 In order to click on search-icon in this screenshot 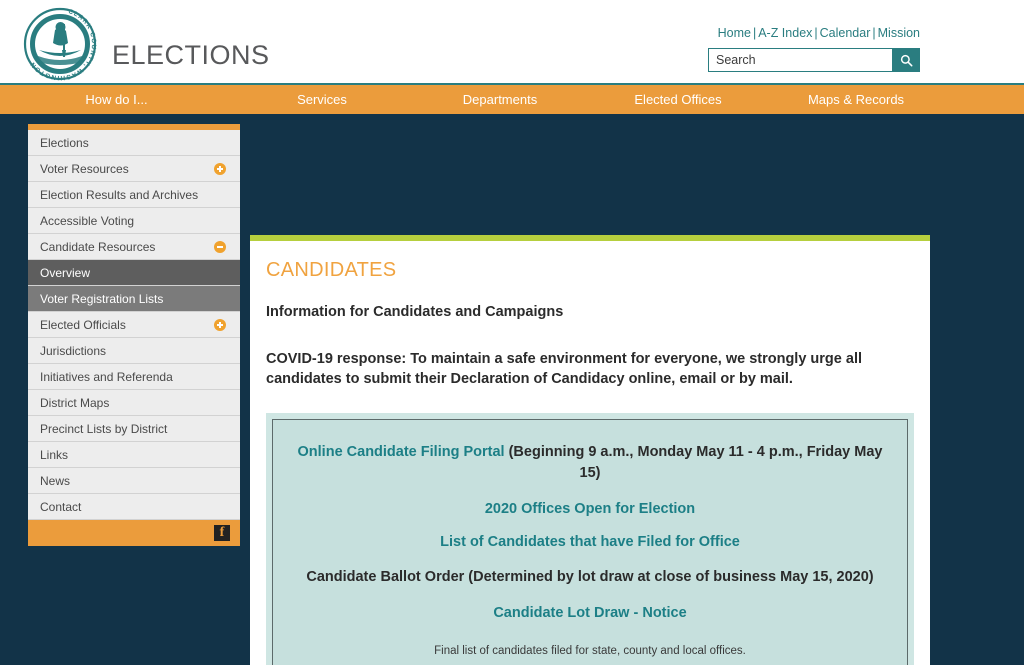, I will do `click(906, 60)`.